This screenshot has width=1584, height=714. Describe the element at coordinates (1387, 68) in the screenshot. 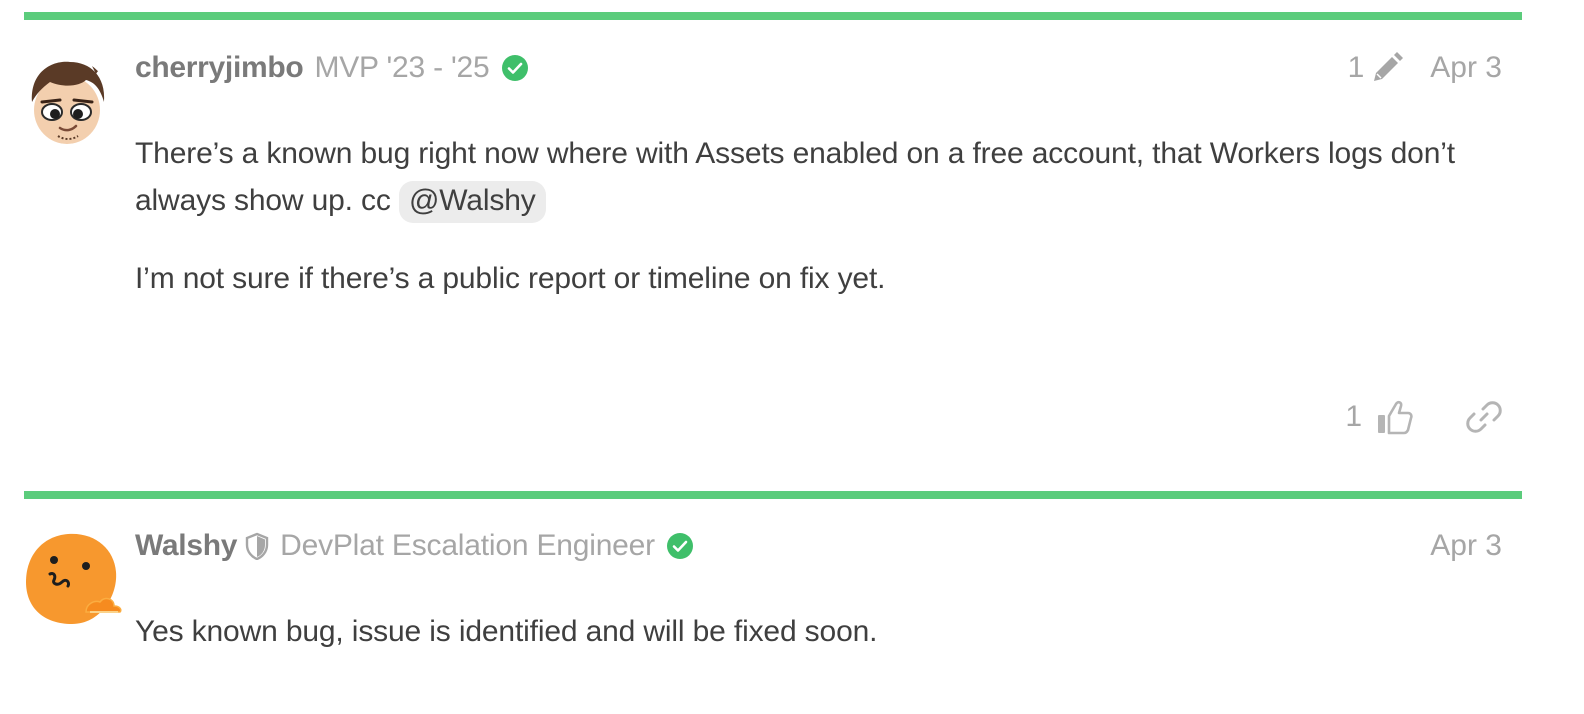

I see `pencil-icon` at that location.